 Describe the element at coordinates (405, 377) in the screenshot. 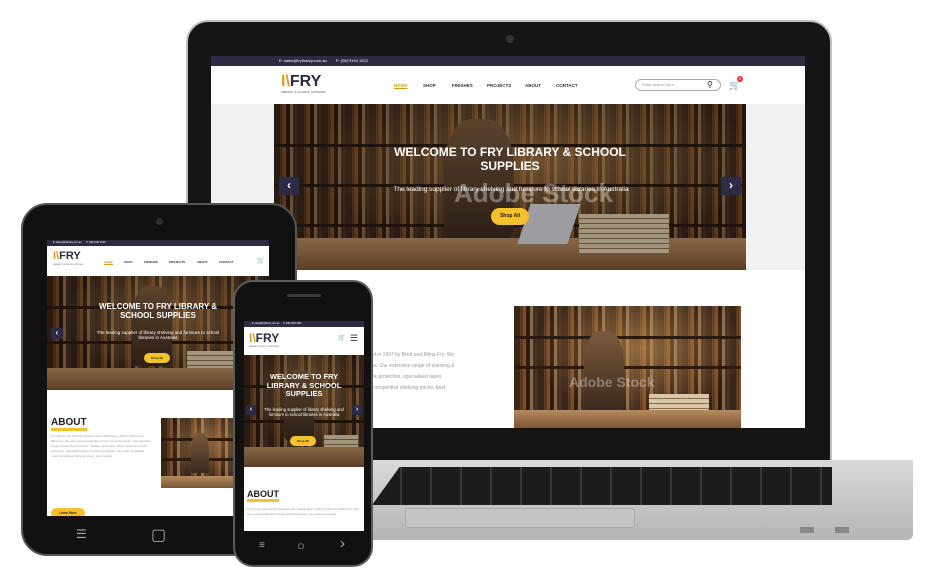

I see `about-text-line: ook protection, specialised tapes` at that location.